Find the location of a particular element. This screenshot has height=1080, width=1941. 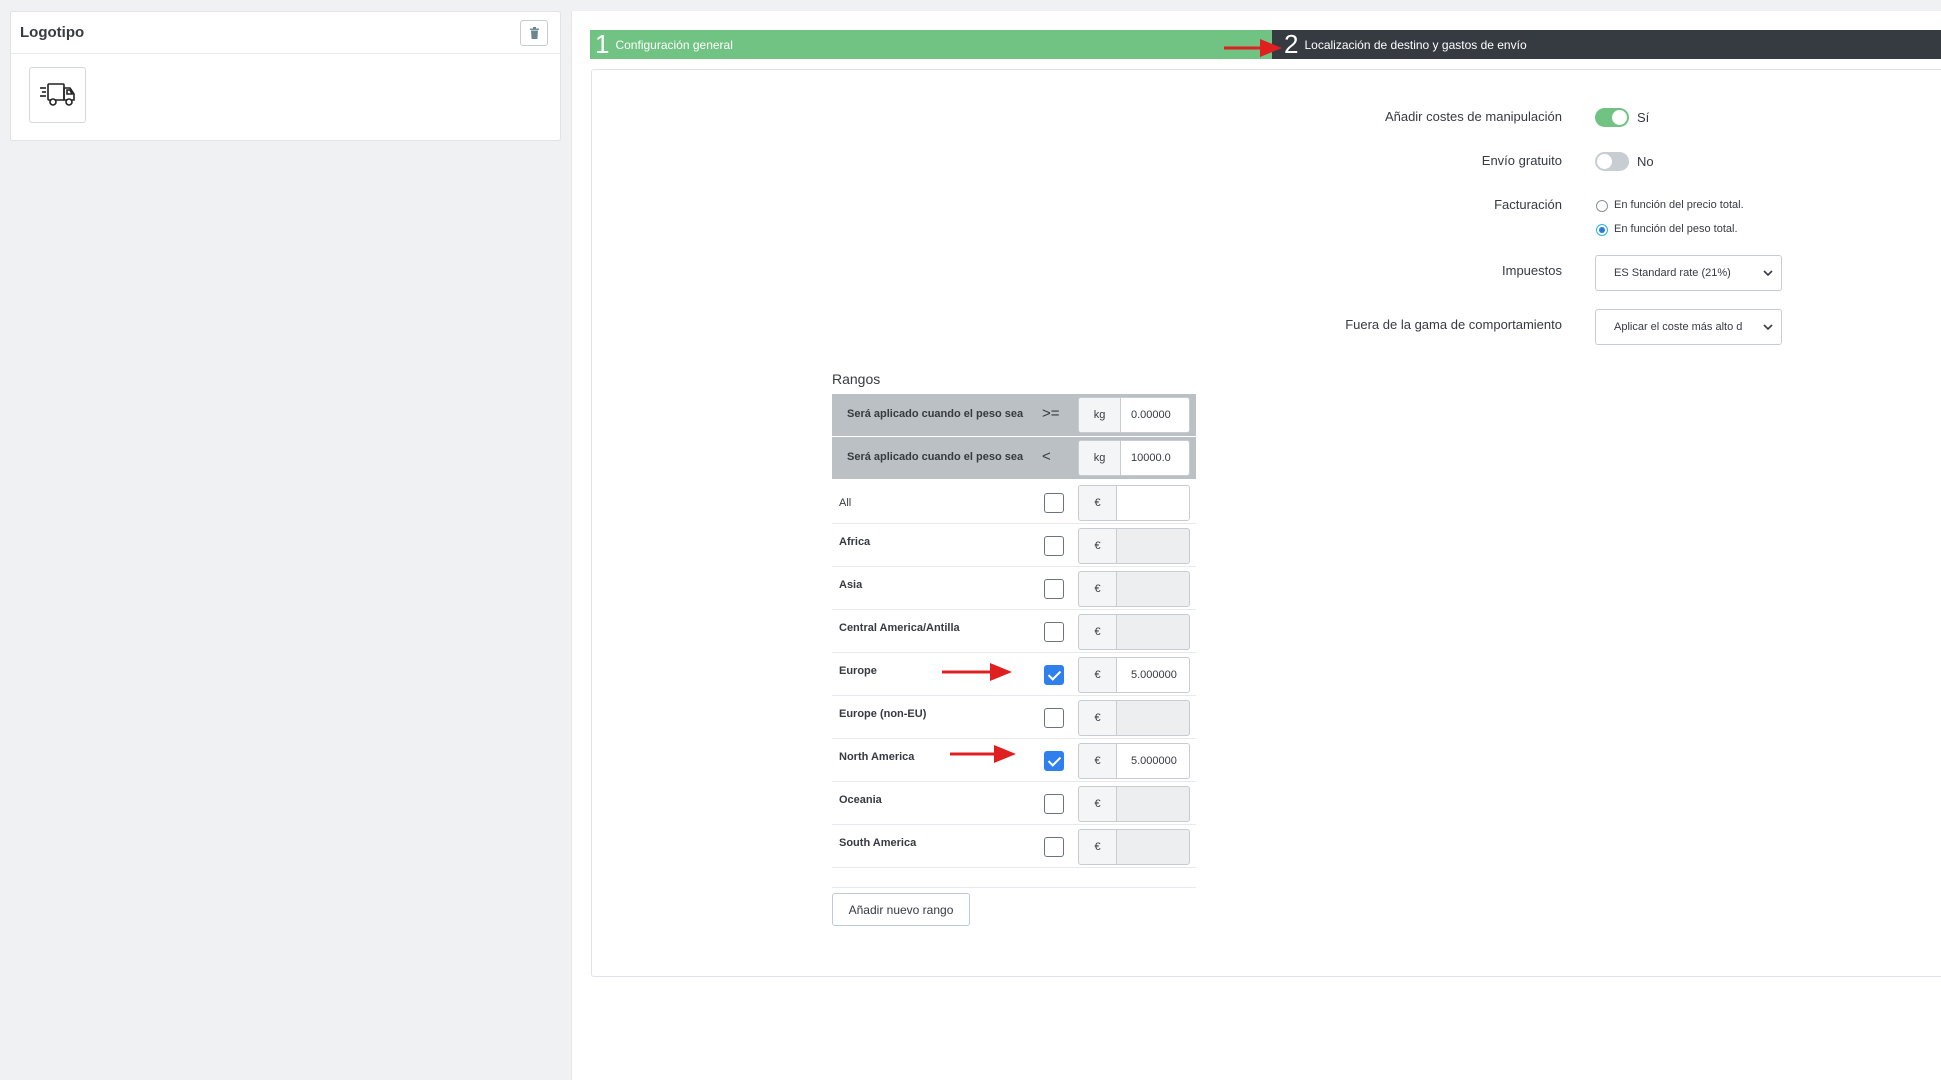

taxes-label: Impuestos is located at coordinates (1532, 270).